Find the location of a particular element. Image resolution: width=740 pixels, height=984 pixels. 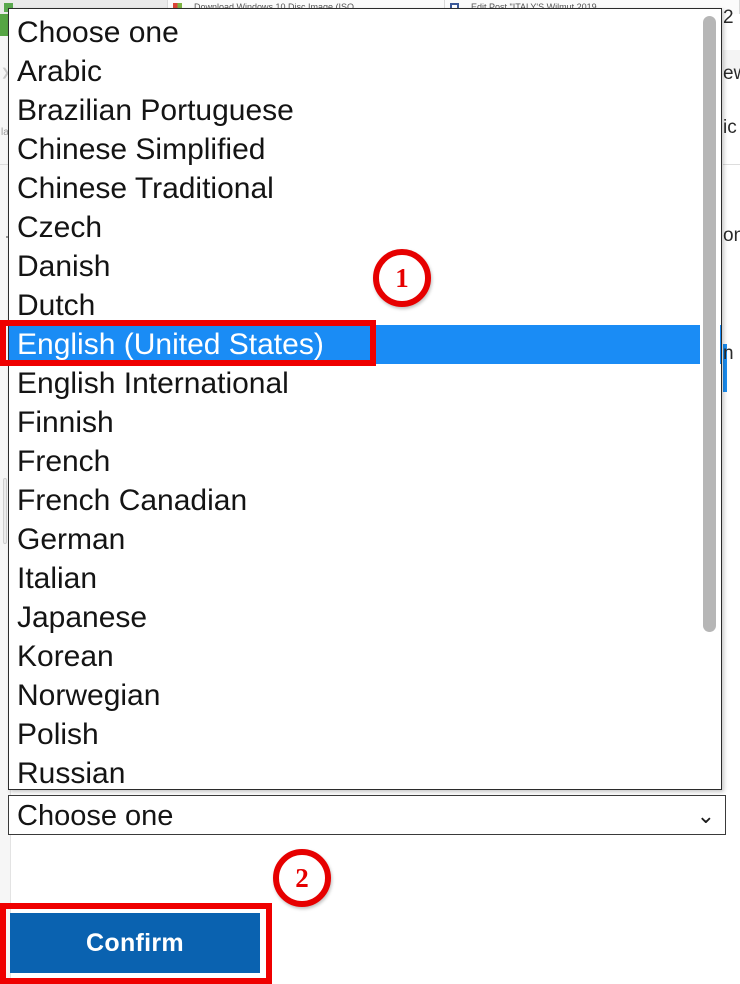

list-item: Danish is located at coordinates (365, 266).